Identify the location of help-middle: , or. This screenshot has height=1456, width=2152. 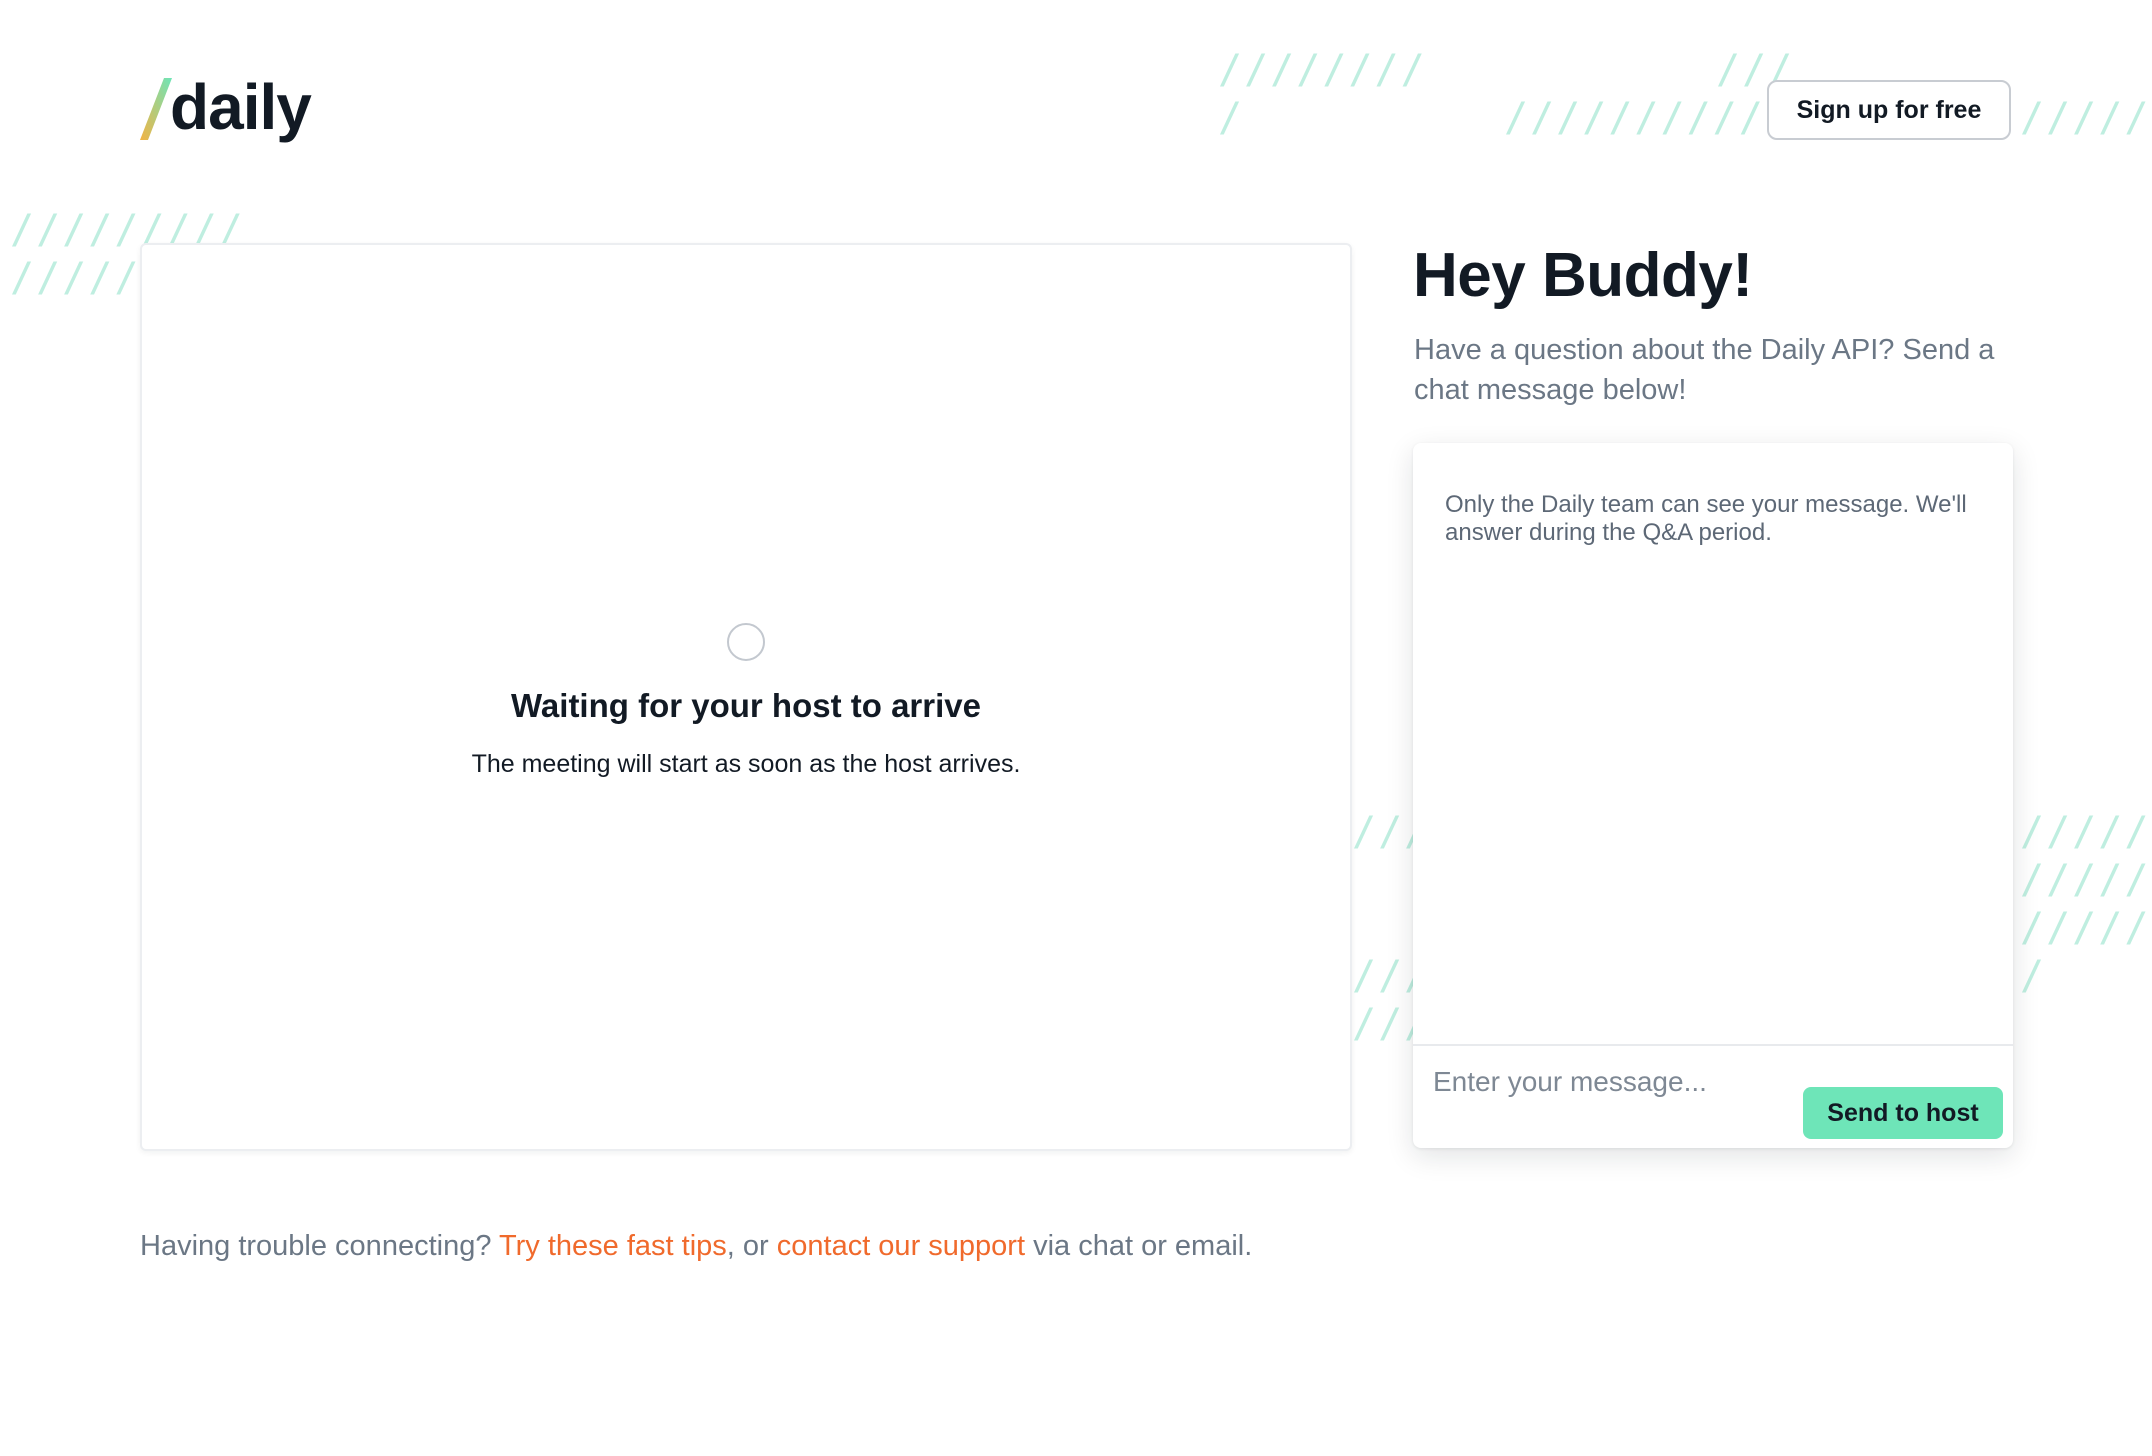
(751, 1246).